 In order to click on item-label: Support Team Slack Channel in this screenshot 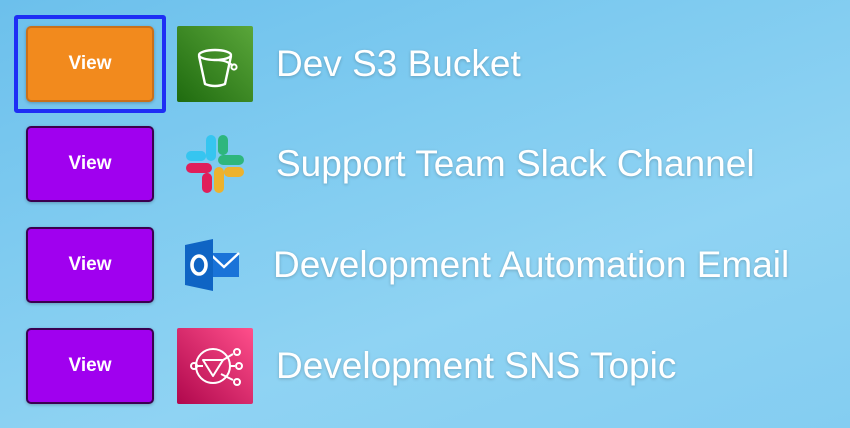, I will do `click(515, 163)`.